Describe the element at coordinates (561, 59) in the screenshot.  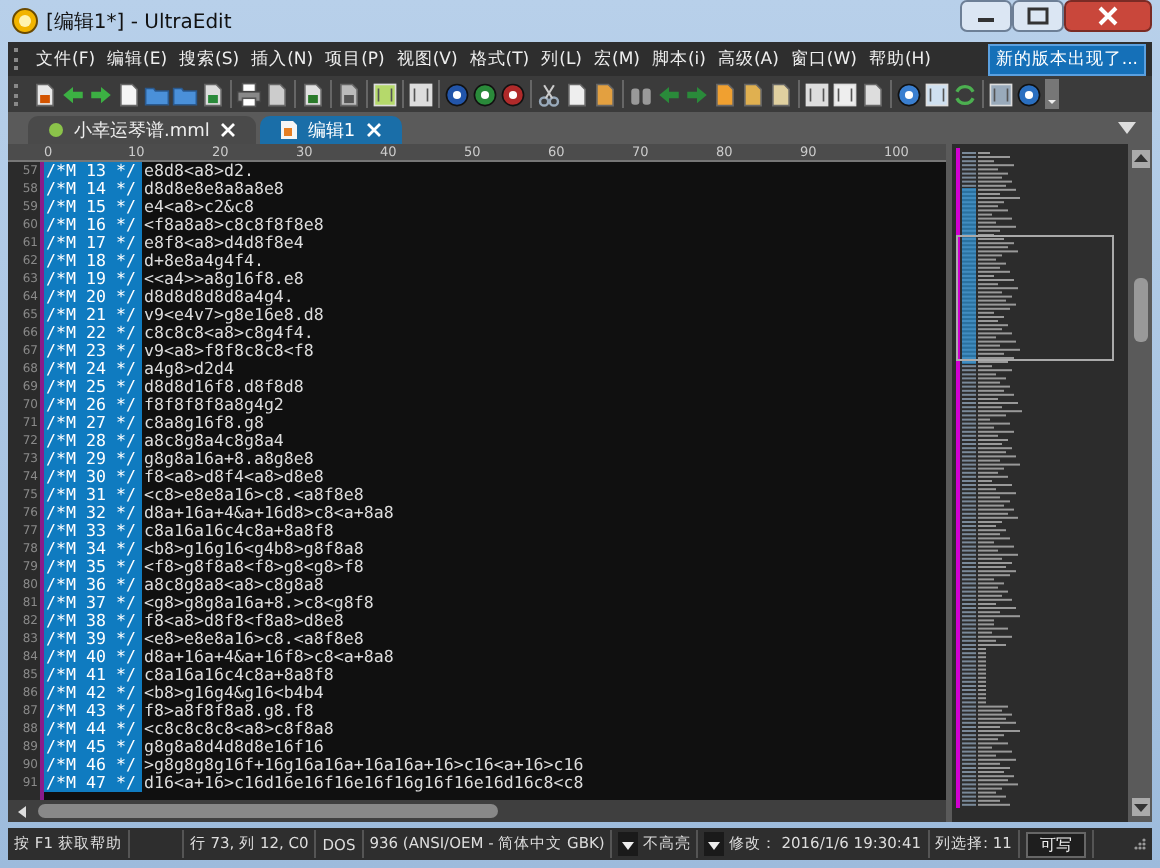
I see `menu-item: 列(L)` at that location.